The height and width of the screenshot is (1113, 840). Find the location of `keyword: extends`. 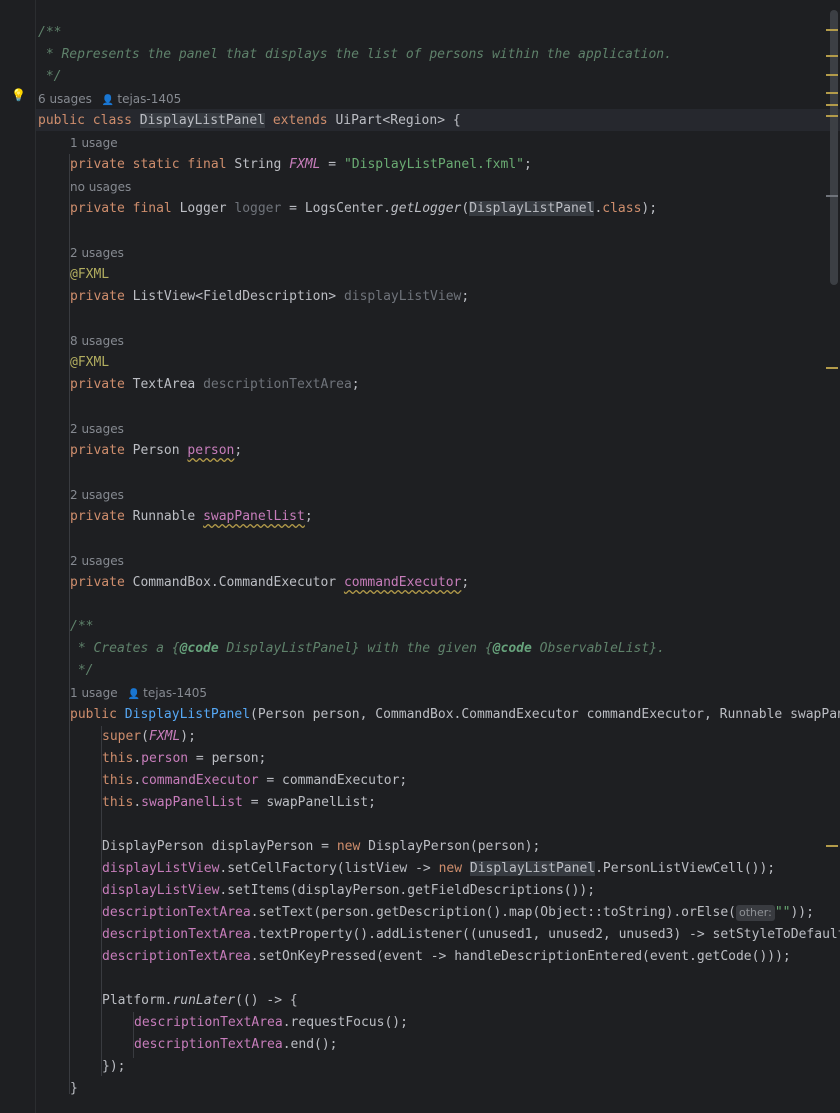

keyword: extends is located at coordinates (300, 120).